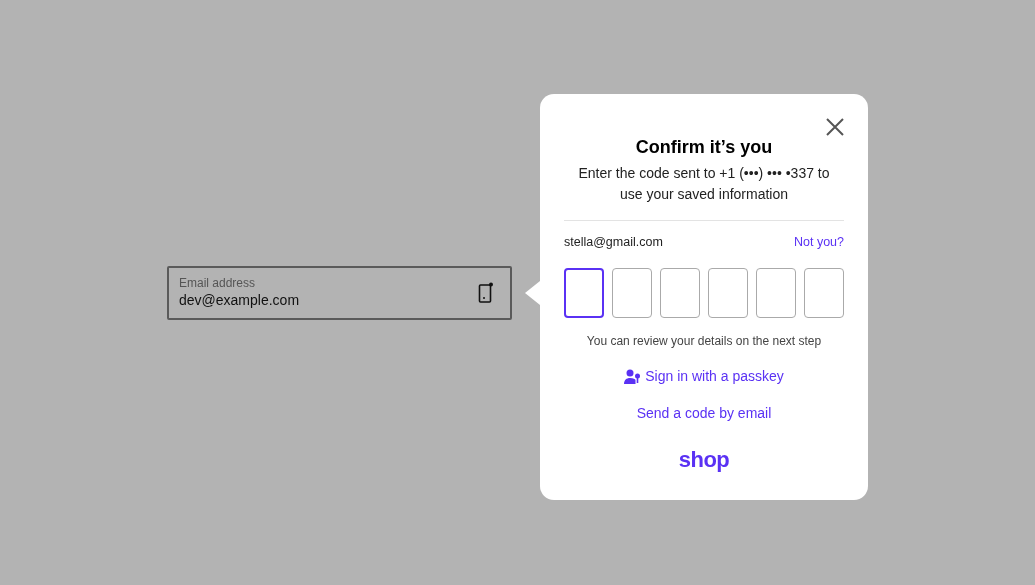 The width and height of the screenshot is (1035, 585). I want to click on phone-icon, so click(486, 292).